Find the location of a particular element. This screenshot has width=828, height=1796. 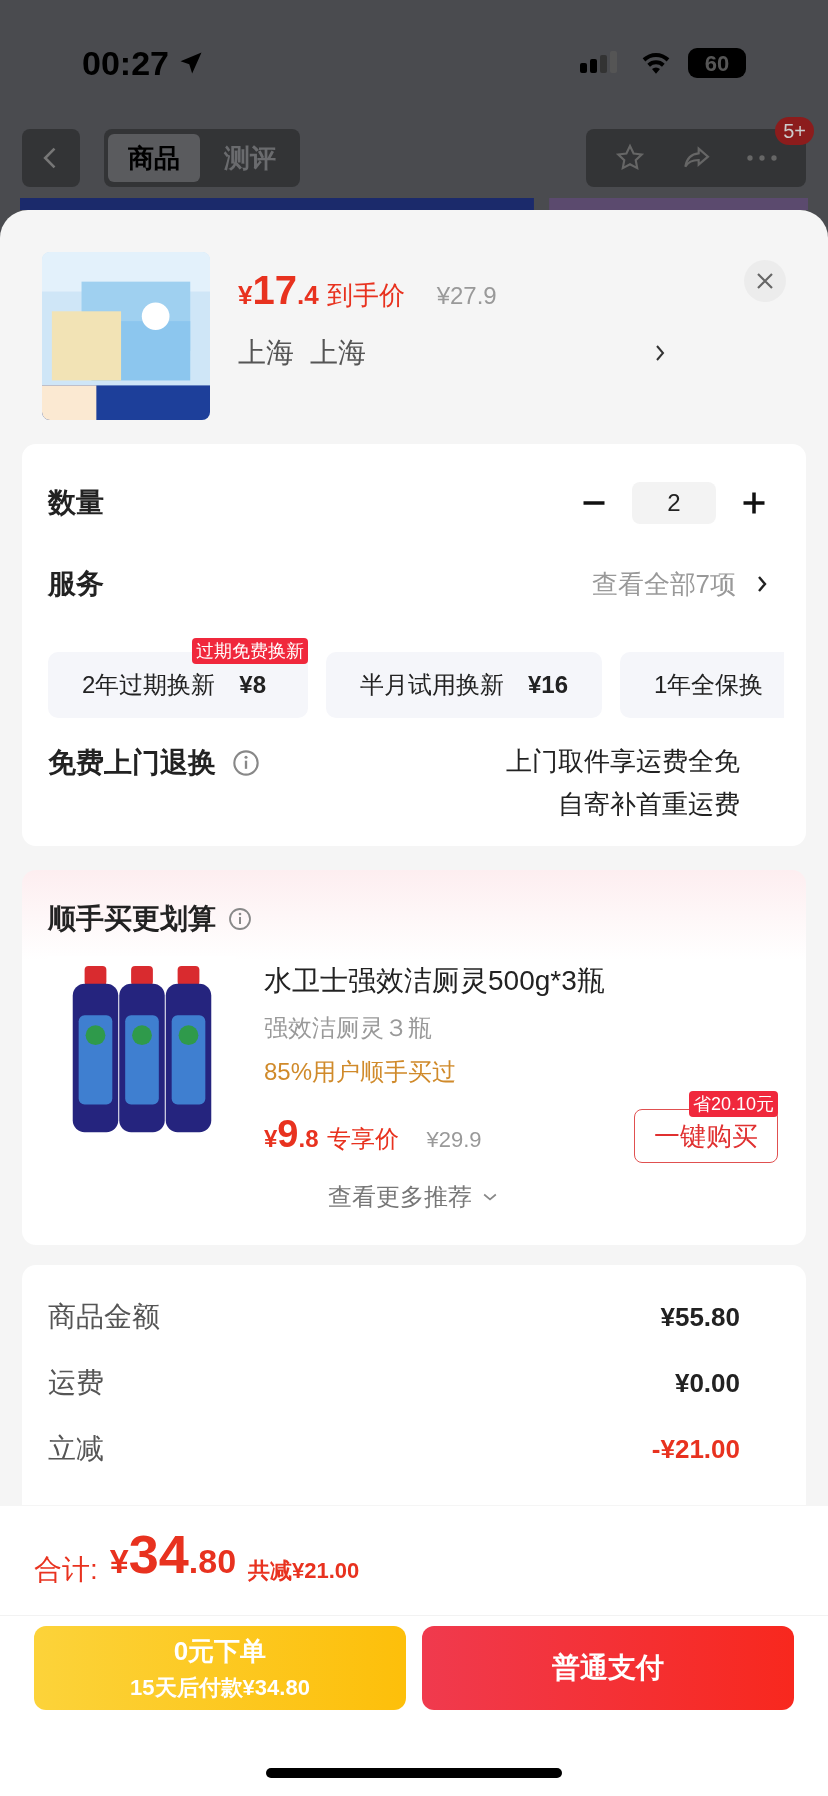

summary-value: ¥55.80 is located at coordinates (700, 1317).